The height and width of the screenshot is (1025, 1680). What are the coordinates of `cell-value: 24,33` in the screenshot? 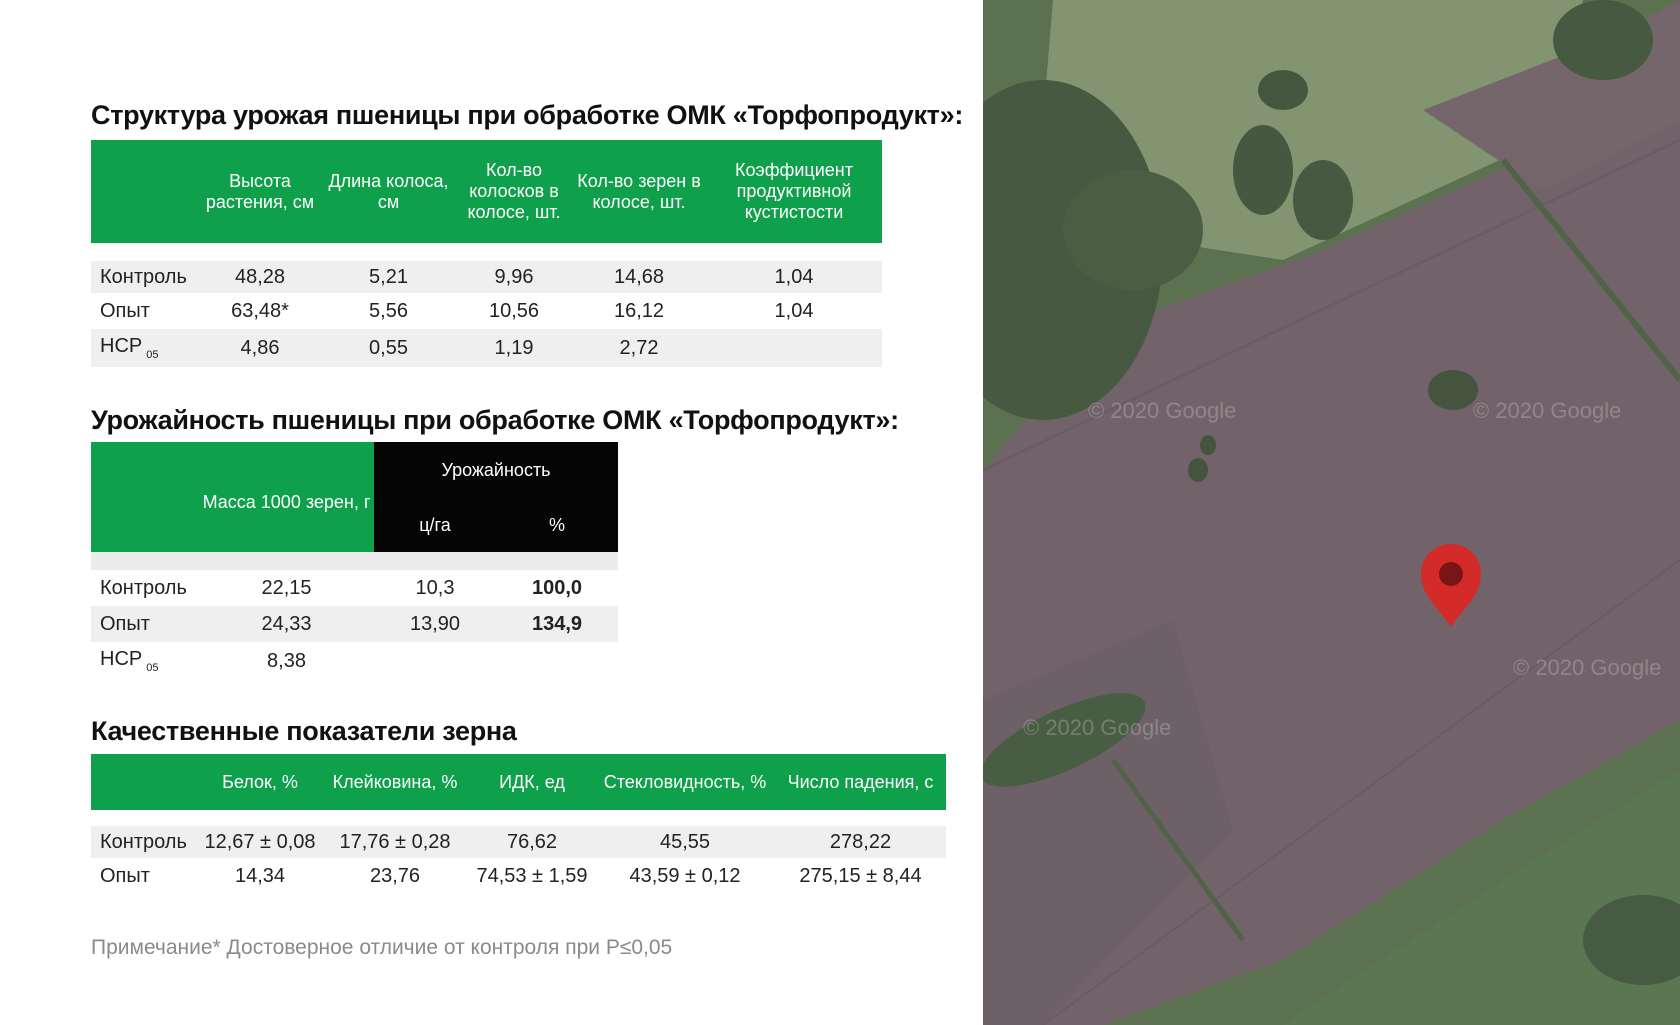 It's located at (286, 624).